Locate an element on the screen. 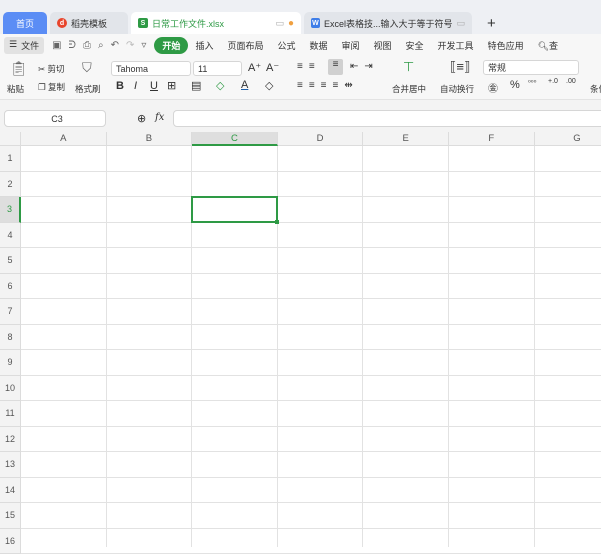 The height and width of the screenshot is (554, 601). wrap-text-button: 自动换行 is located at coordinates (457, 89).